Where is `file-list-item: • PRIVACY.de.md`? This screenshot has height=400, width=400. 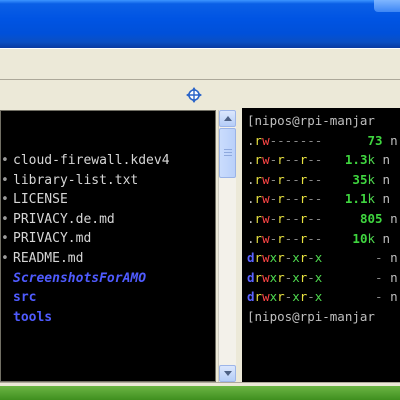 file-list-item: • PRIVACY.de.md is located at coordinates (108, 220).